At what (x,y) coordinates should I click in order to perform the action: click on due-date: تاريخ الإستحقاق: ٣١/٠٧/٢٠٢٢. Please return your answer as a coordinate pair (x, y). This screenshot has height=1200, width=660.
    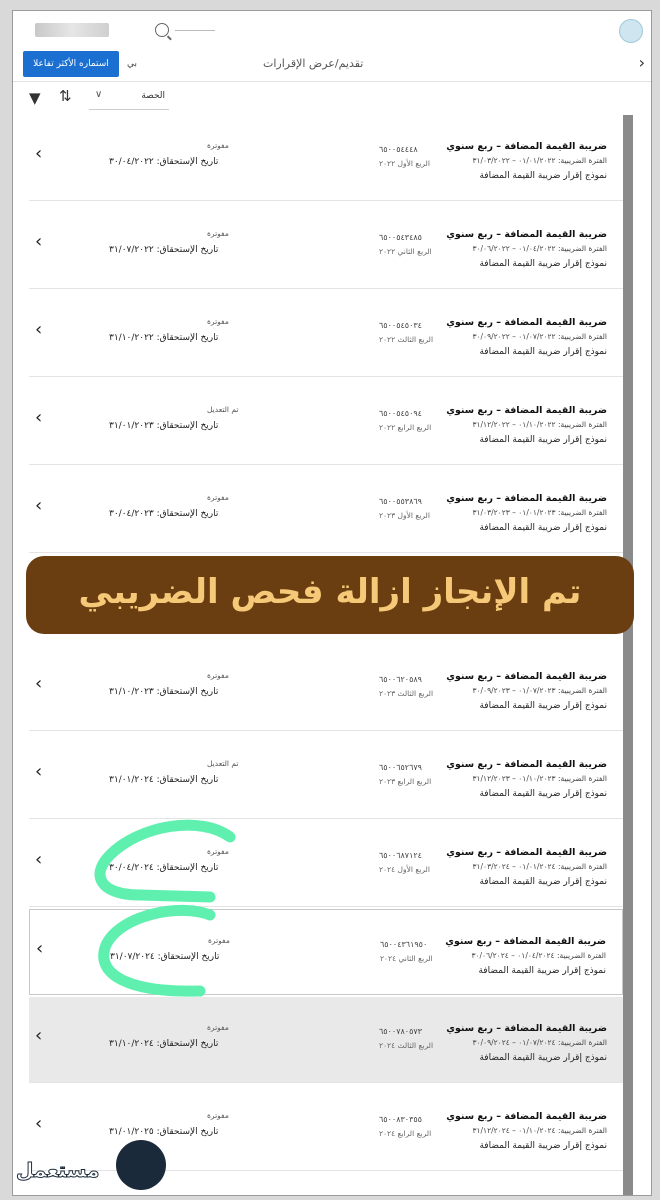
    Looking at the image, I should click on (164, 250).